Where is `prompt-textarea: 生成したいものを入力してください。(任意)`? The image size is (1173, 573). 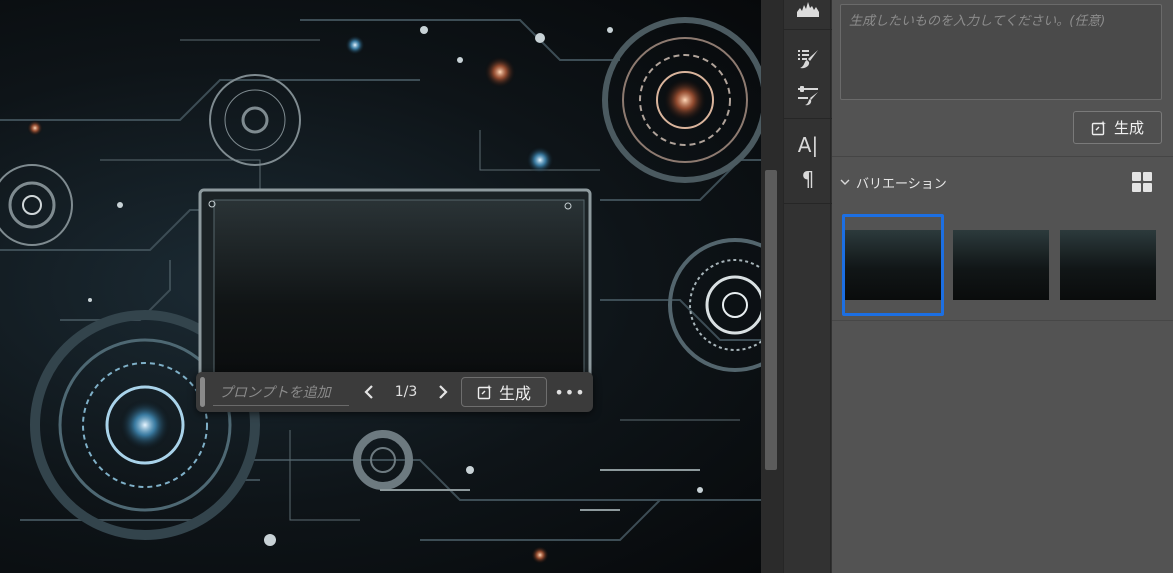
prompt-textarea: 生成したいものを入力してください。(任意) is located at coordinates (1001, 52).